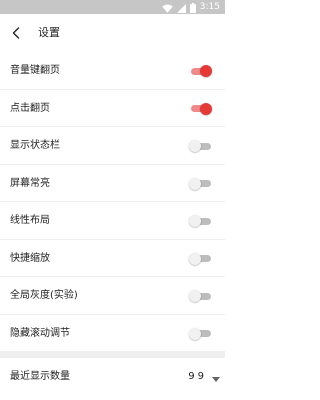 This screenshot has height=400, width=320. Describe the element at coordinates (112, 183) in the screenshot. I see `setting-row-keep-screen-on: 屏幕常亮` at that location.